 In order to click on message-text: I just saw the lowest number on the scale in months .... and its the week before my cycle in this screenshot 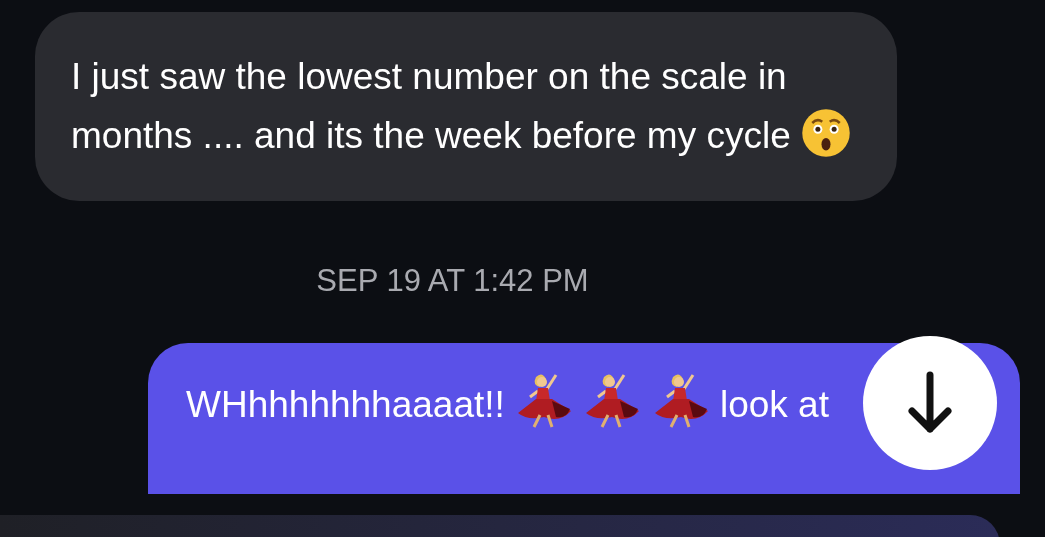, I will do `click(431, 106)`.